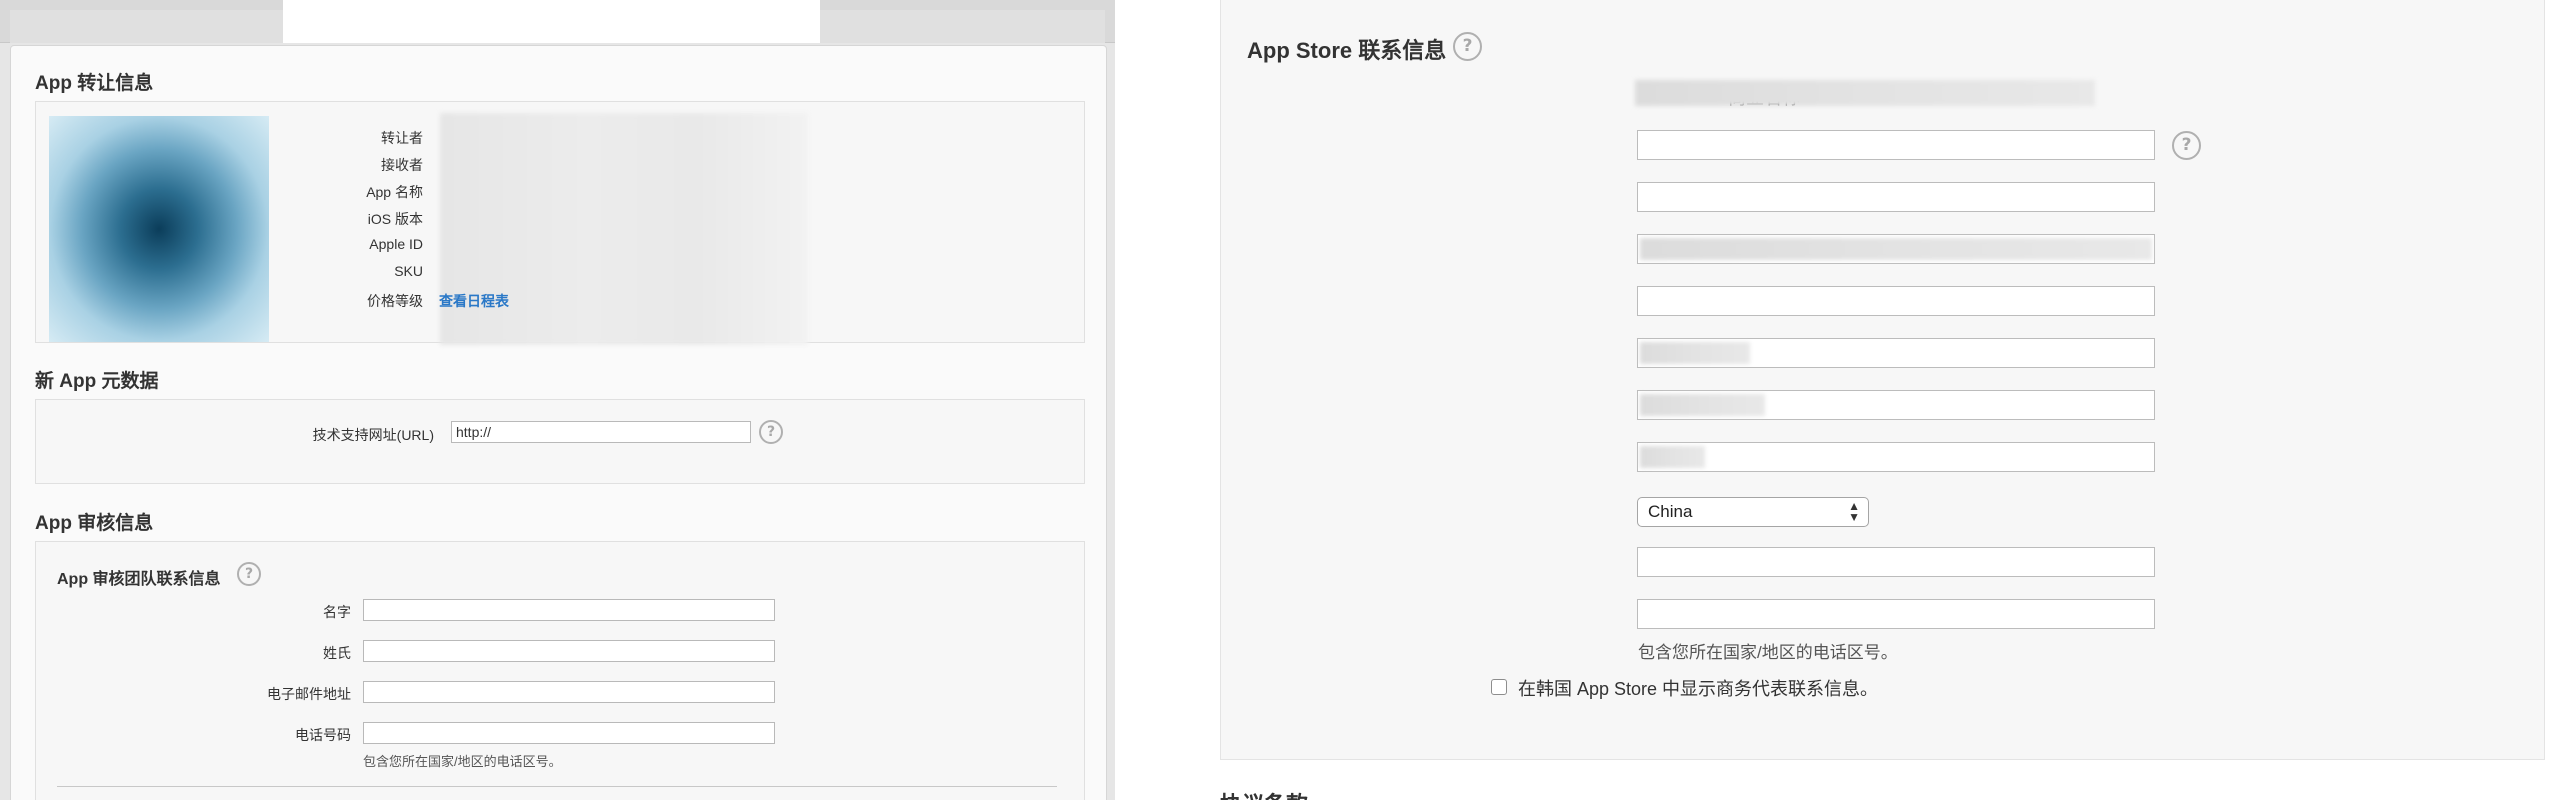 Image resolution: width=2565 pixels, height=800 pixels. Describe the element at coordinates (1695, 353) in the screenshot. I see `city-value-redacted` at that location.